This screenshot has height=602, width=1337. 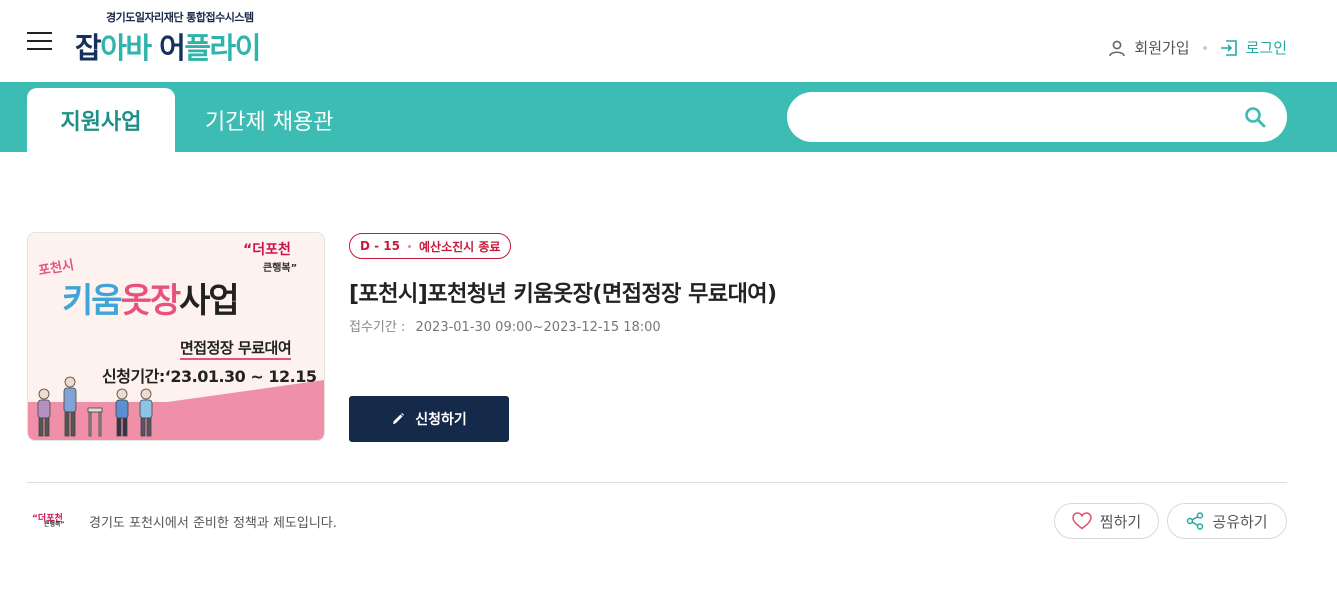 What do you see at coordinates (377, 327) in the screenshot?
I see `period-label: 접수기간 :` at bounding box center [377, 327].